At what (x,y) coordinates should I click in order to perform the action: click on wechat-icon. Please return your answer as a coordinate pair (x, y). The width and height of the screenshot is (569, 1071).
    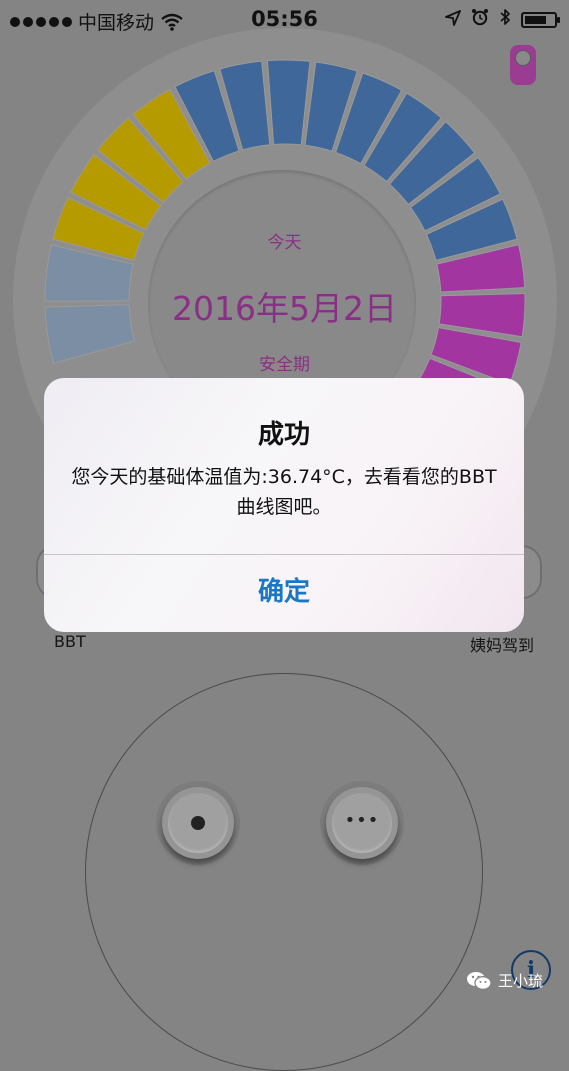
    Looking at the image, I should click on (479, 981).